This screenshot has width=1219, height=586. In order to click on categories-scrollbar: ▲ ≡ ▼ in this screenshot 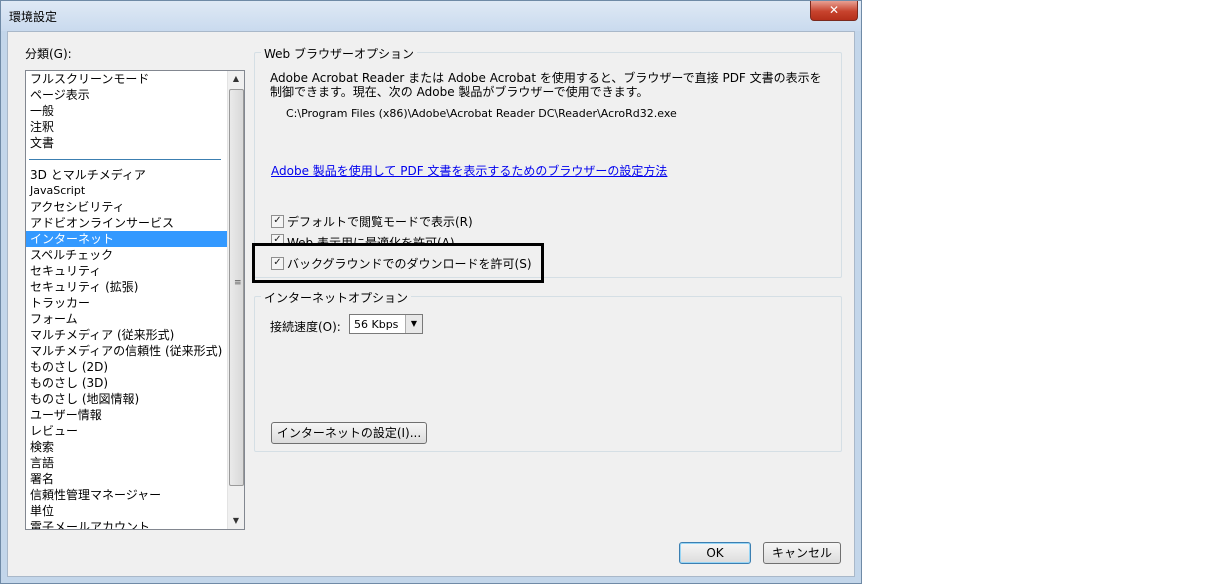, I will do `click(235, 300)`.